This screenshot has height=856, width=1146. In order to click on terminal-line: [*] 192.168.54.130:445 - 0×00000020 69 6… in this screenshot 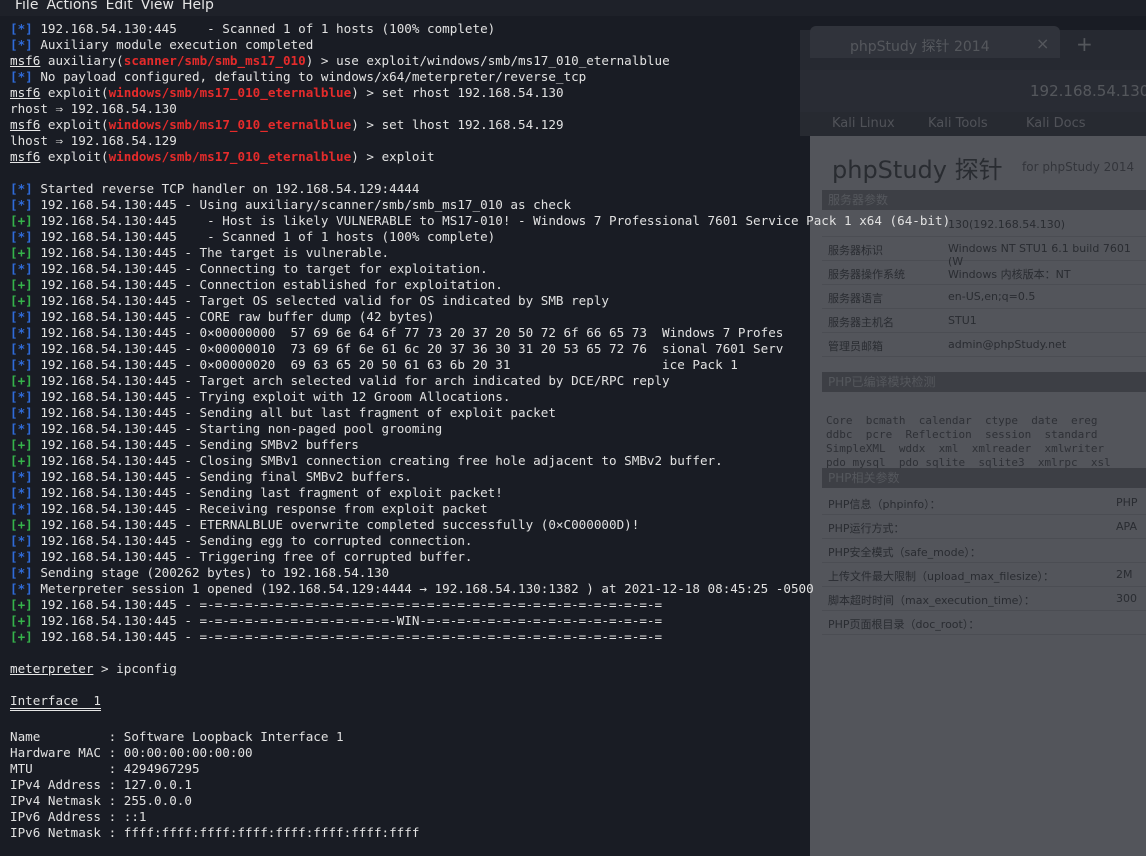, I will do `click(575, 365)`.